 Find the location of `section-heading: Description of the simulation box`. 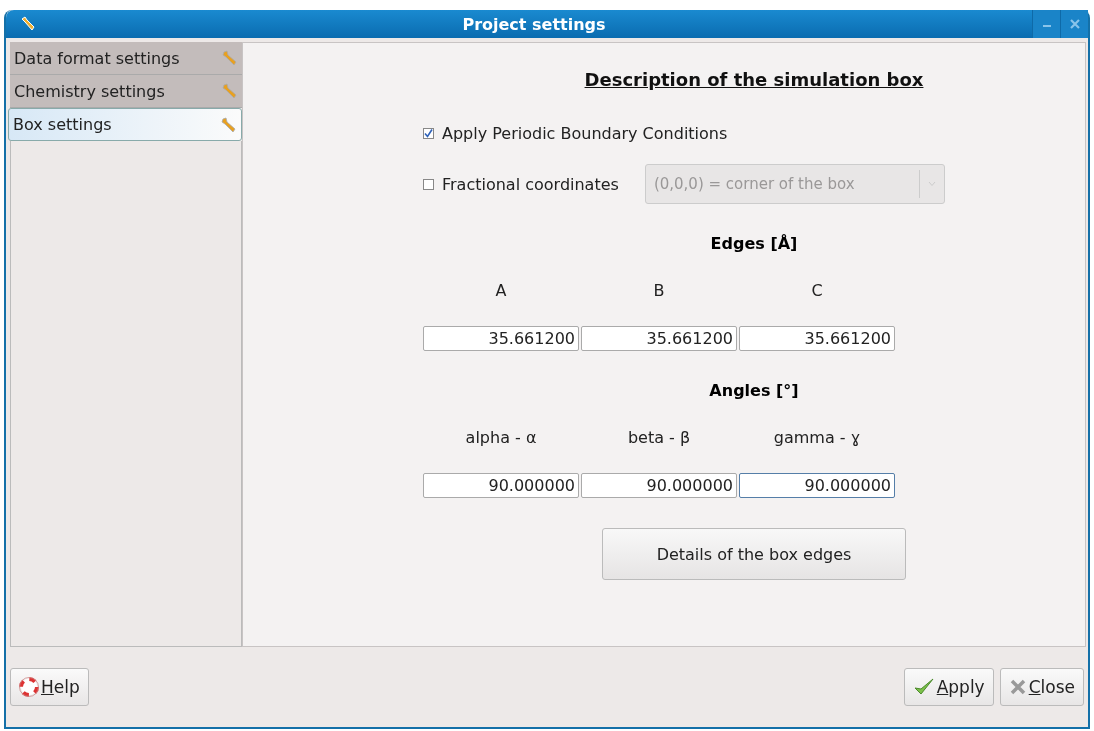

section-heading: Description of the simulation box is located at coordinates (754, 79).